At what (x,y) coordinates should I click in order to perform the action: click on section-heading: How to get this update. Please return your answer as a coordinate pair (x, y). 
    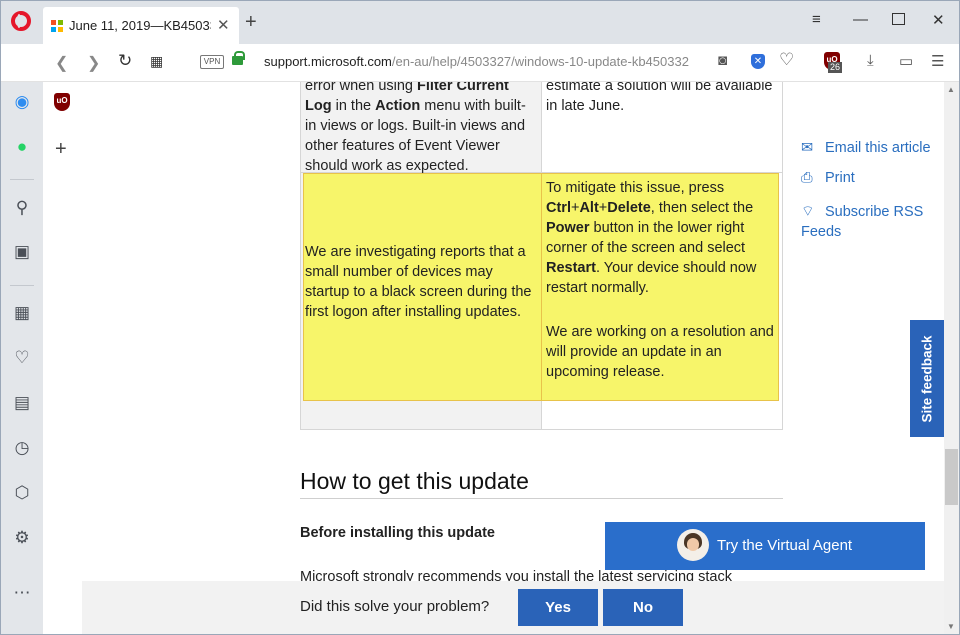
    Looking at the image, I should click on (414, 481).